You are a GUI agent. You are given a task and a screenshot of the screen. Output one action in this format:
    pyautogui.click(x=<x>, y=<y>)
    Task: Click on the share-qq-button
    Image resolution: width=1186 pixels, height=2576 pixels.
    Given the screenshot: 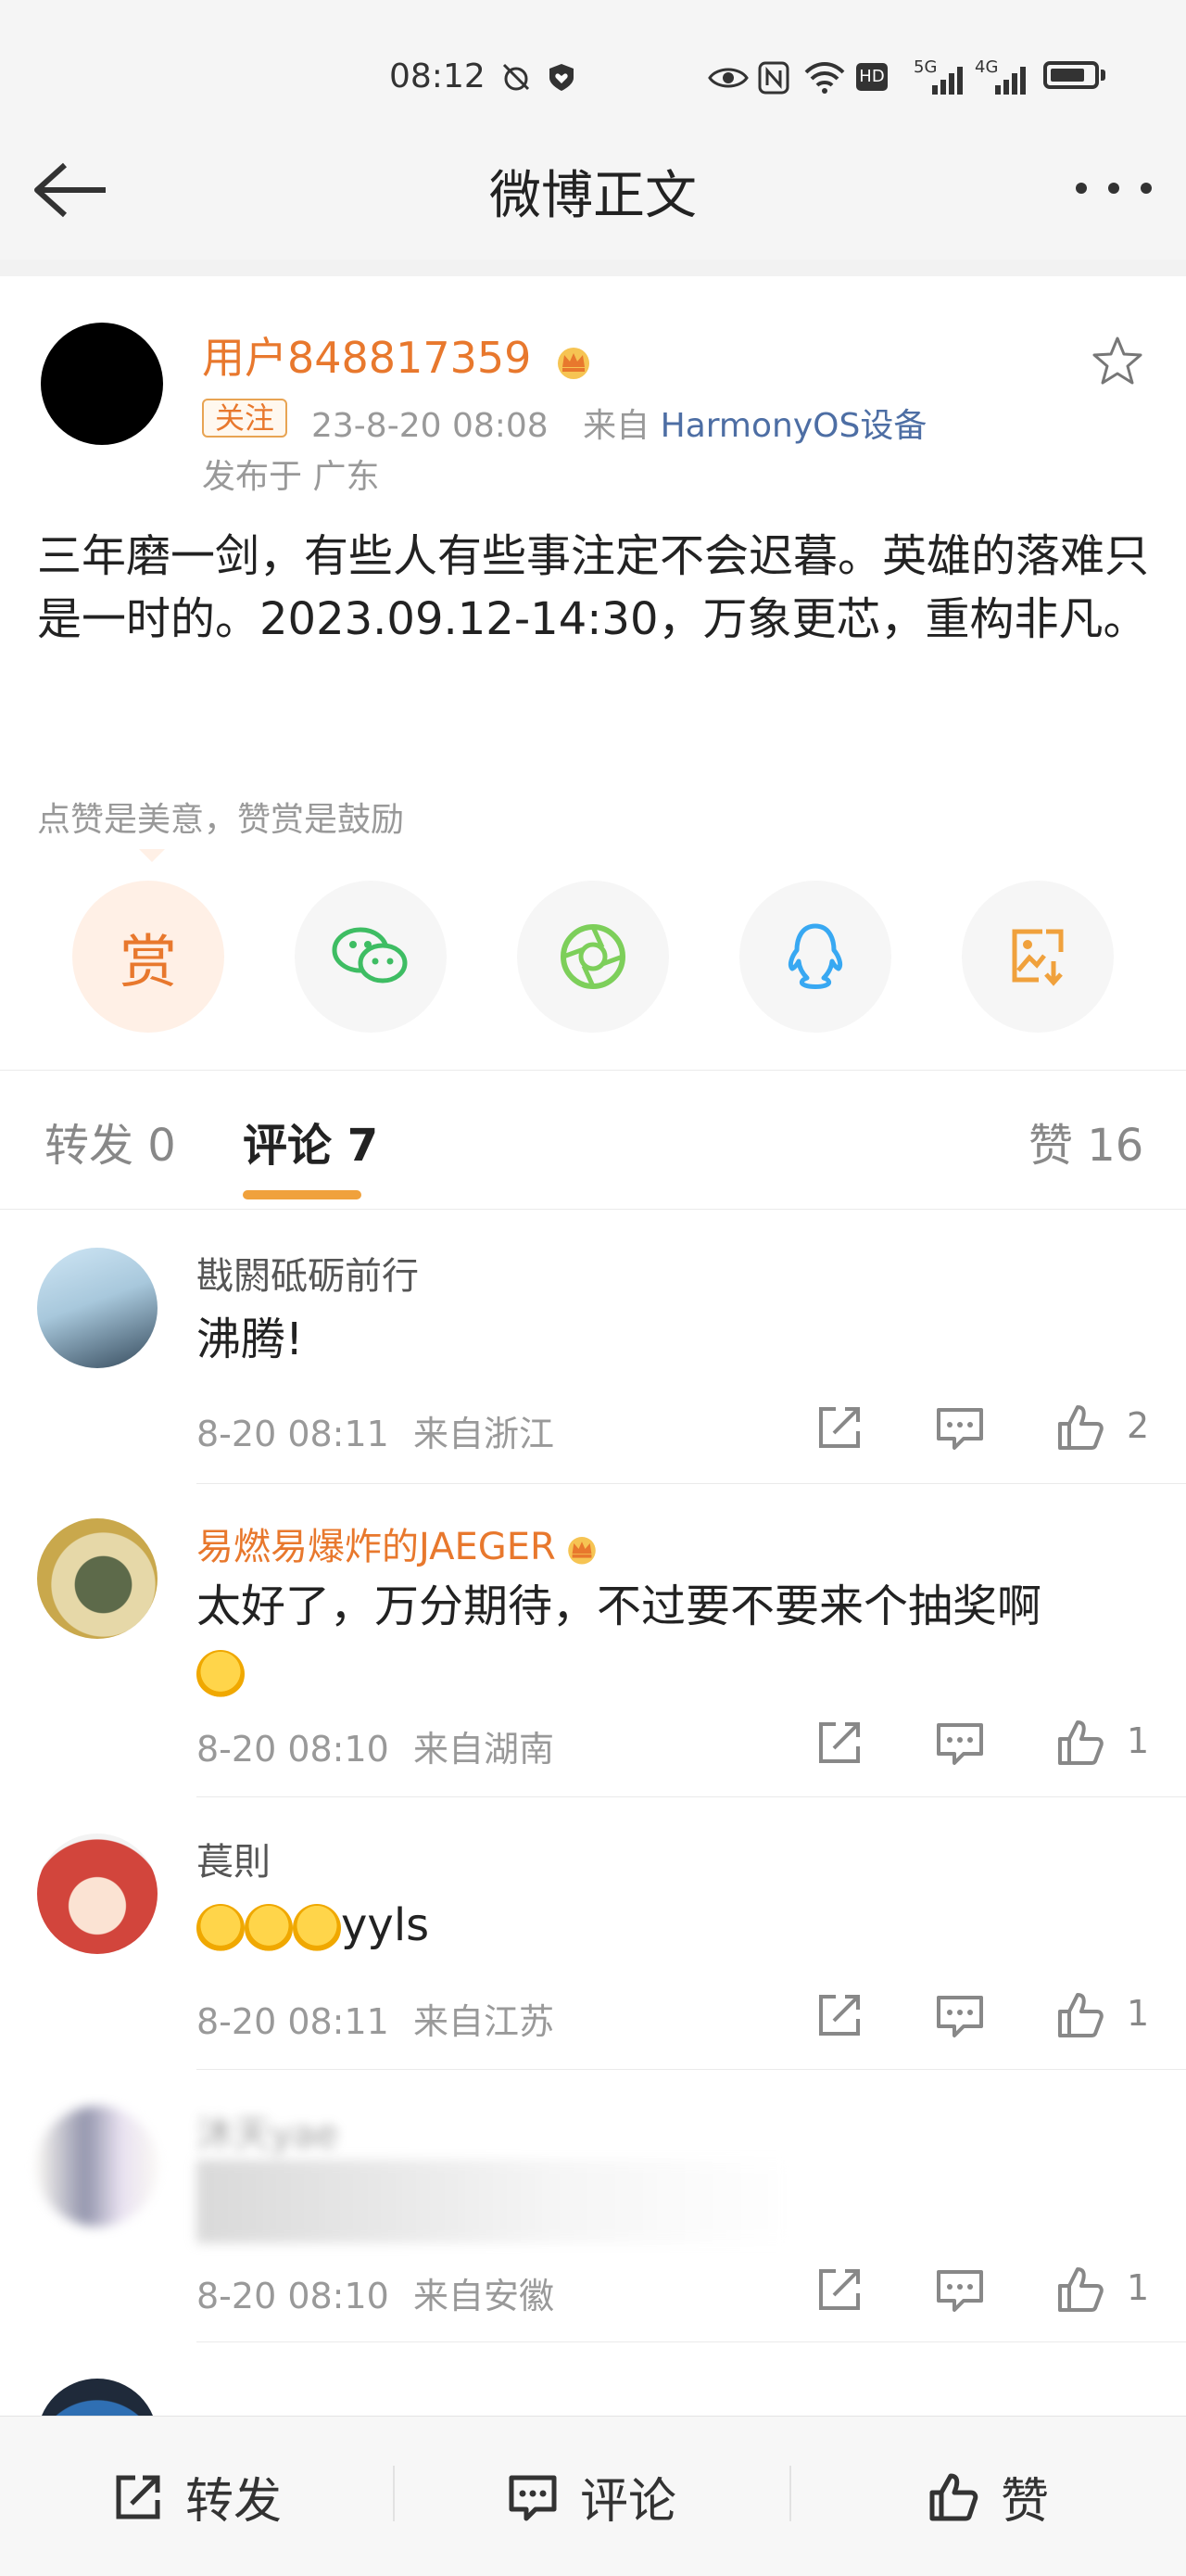 What is the action you would take?
    pyautogui.click(x=815, y=957)
    